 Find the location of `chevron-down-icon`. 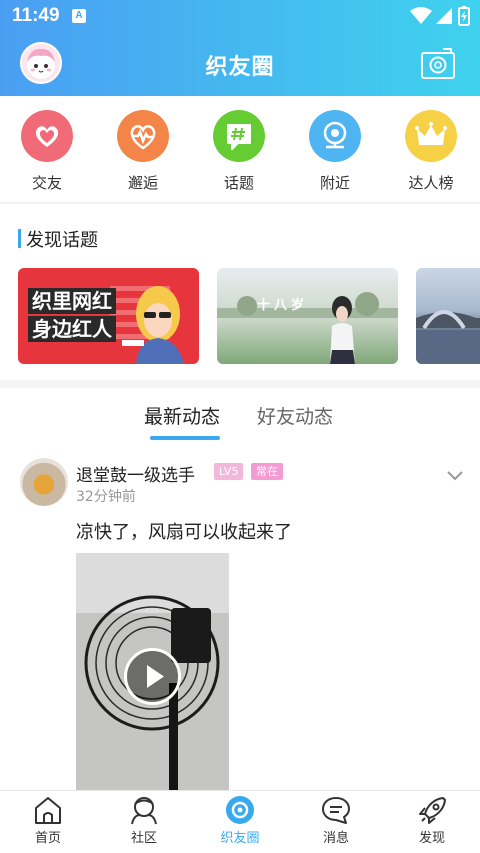

chevron-down-icon is located at coordinates (455, 476).